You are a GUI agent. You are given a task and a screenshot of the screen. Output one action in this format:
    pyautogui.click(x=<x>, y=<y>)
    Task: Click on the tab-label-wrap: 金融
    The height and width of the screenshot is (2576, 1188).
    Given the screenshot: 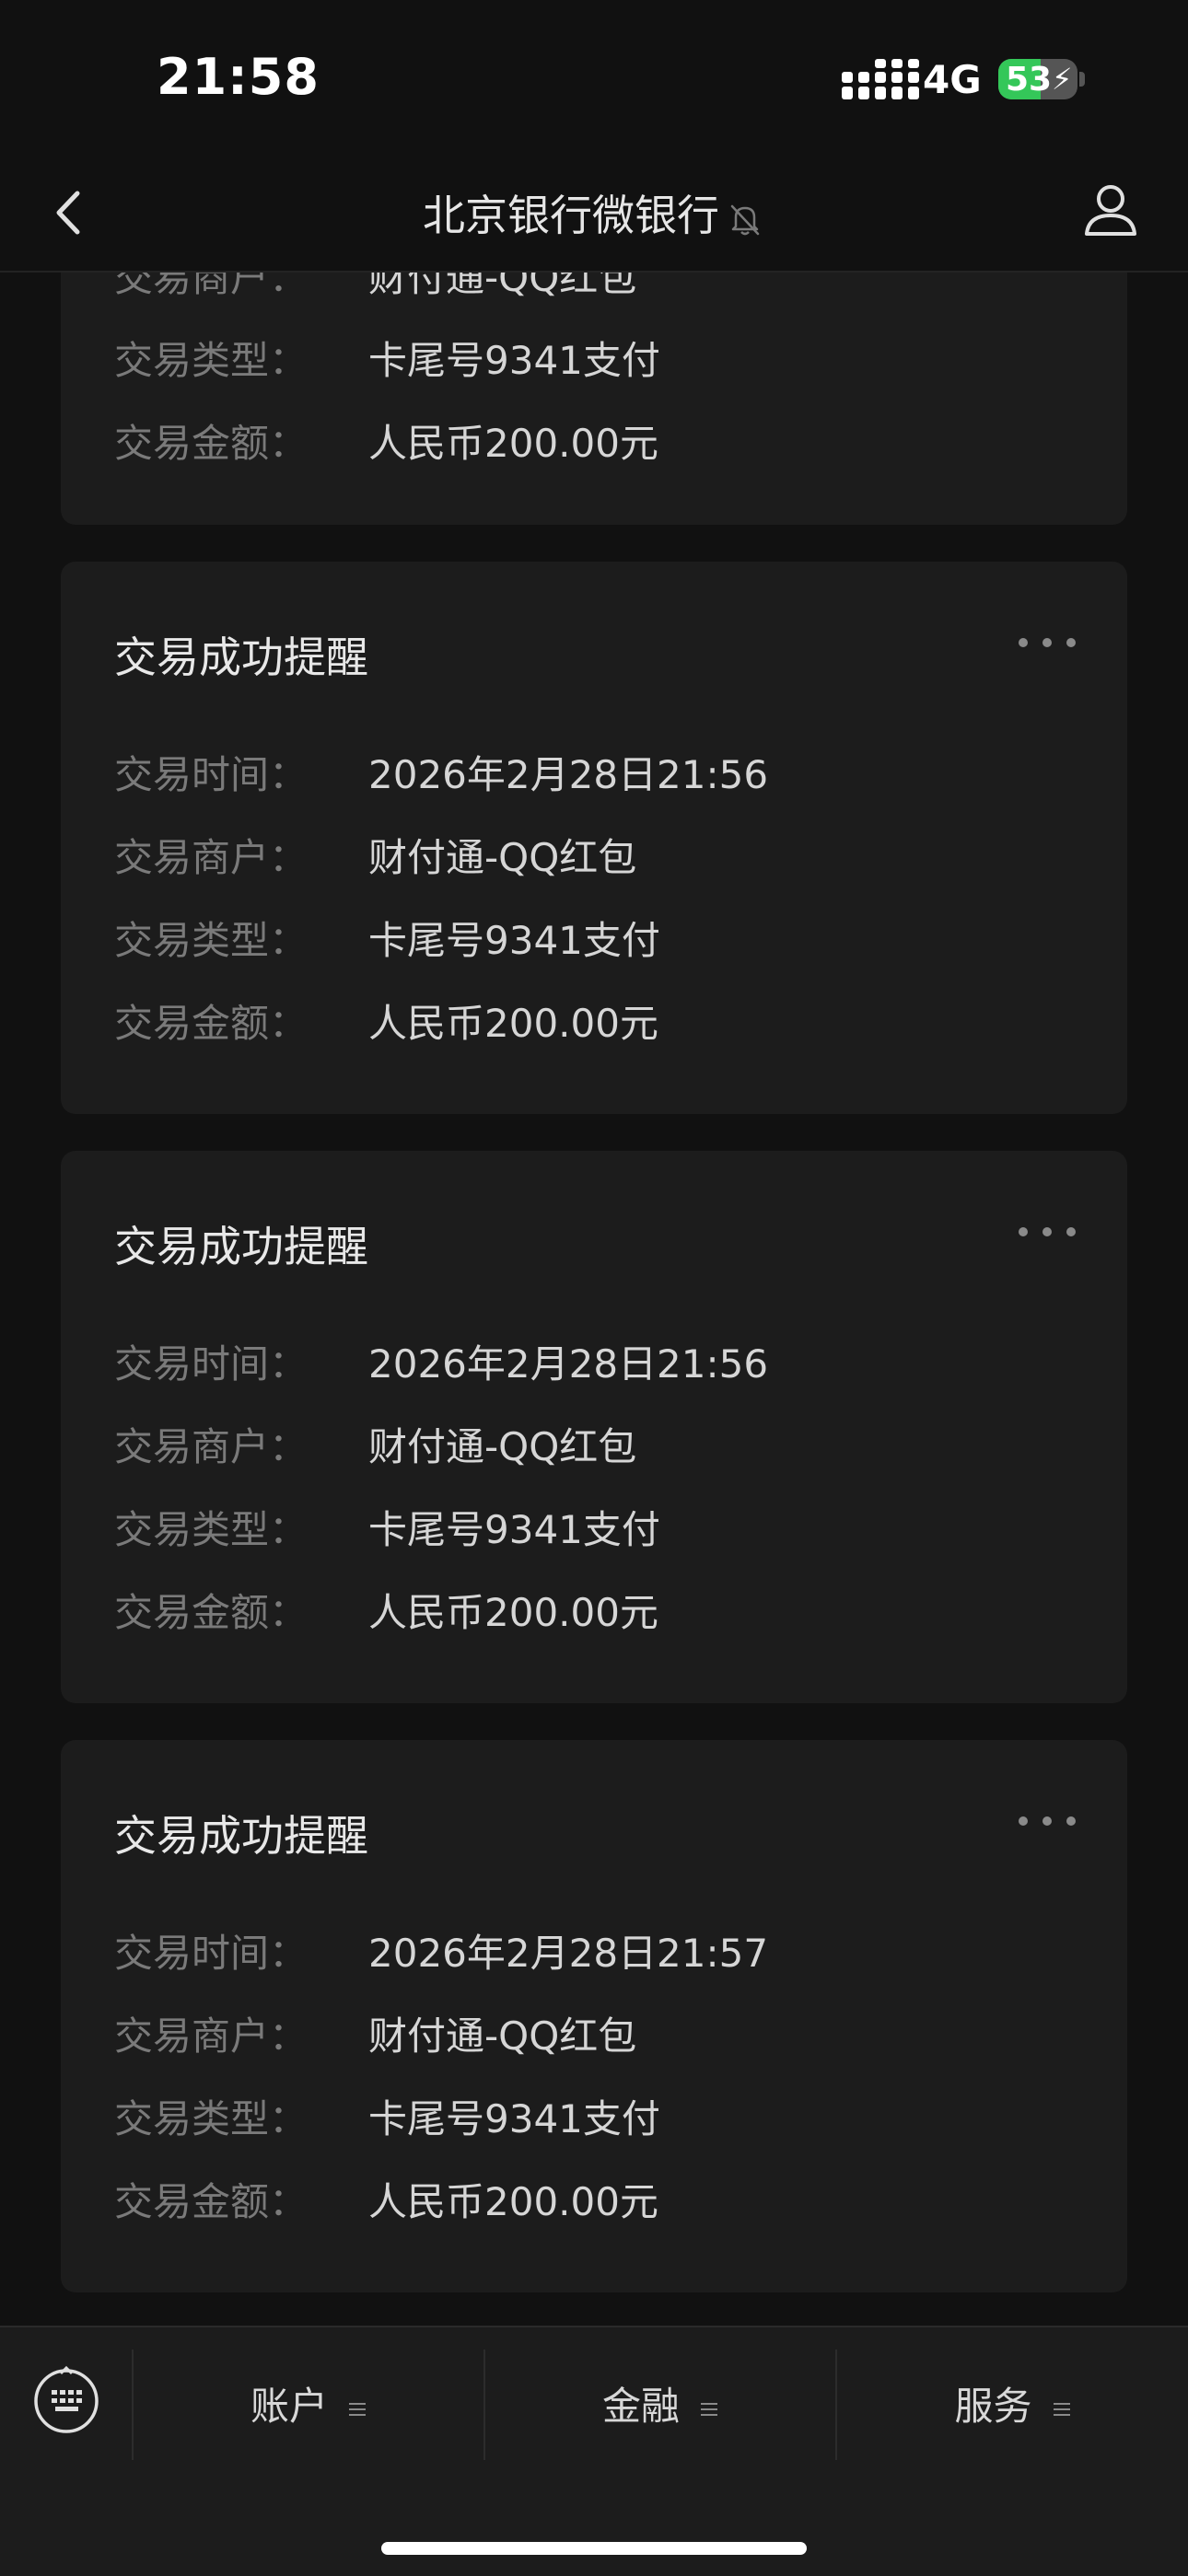 What is the action you would take?
    pyautogui.click(x=660, y=2403)
    